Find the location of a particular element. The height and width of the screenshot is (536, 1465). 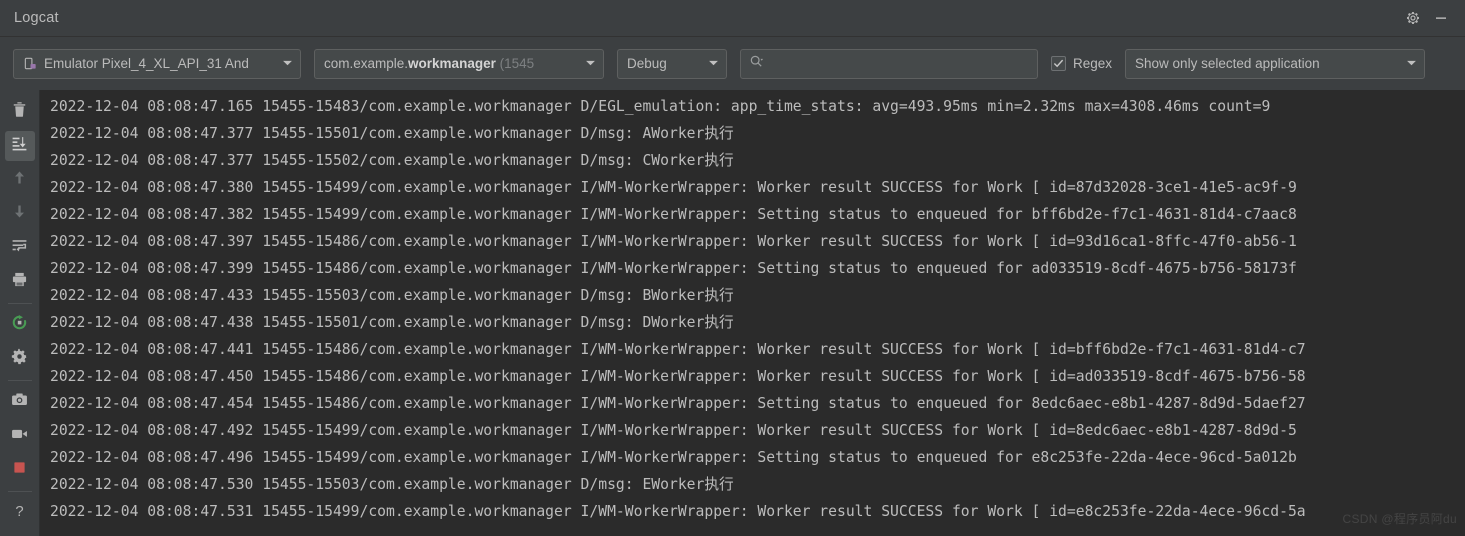

stop-button is located at coordinates (20, 470).